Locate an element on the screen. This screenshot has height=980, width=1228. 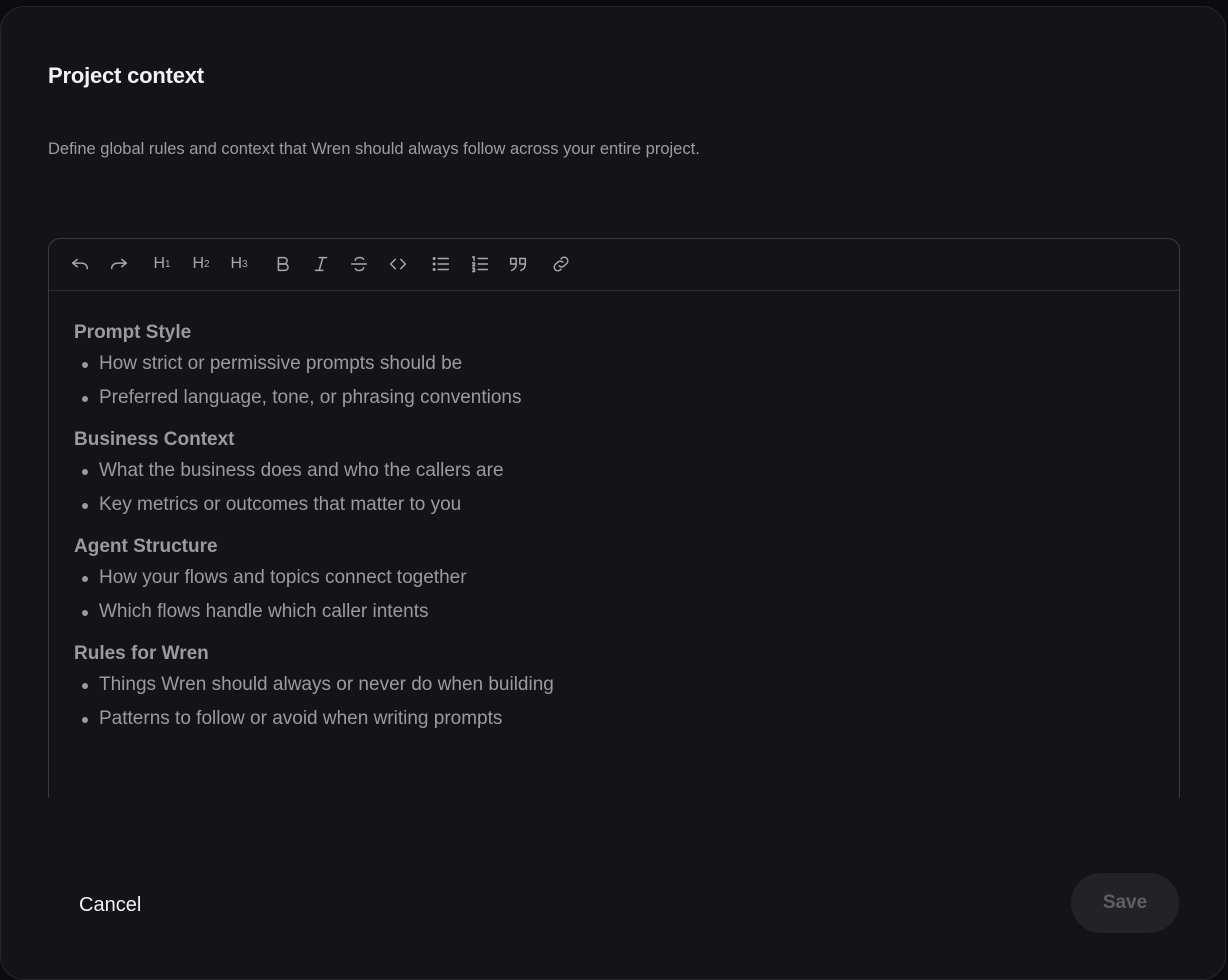
heading-2-icon: H2 is located at coordinates (201, 264).